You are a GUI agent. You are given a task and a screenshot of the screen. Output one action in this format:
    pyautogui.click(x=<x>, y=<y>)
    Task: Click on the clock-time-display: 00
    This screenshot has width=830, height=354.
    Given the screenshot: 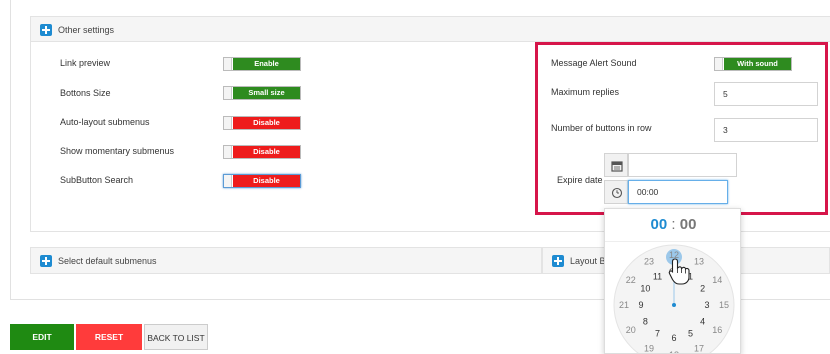 What is the action you would take?
    pyautogui.click(x=672, y=225)
    